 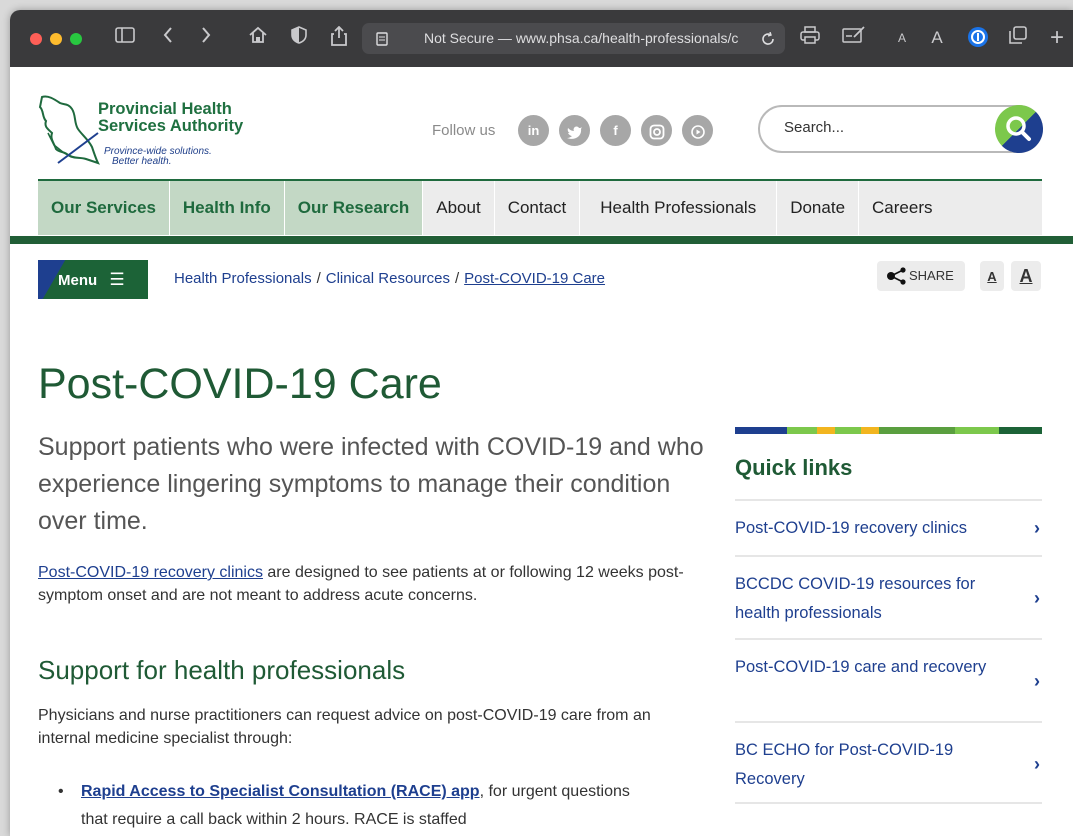 I want to click on share-icon, so click(x=896, y=276).